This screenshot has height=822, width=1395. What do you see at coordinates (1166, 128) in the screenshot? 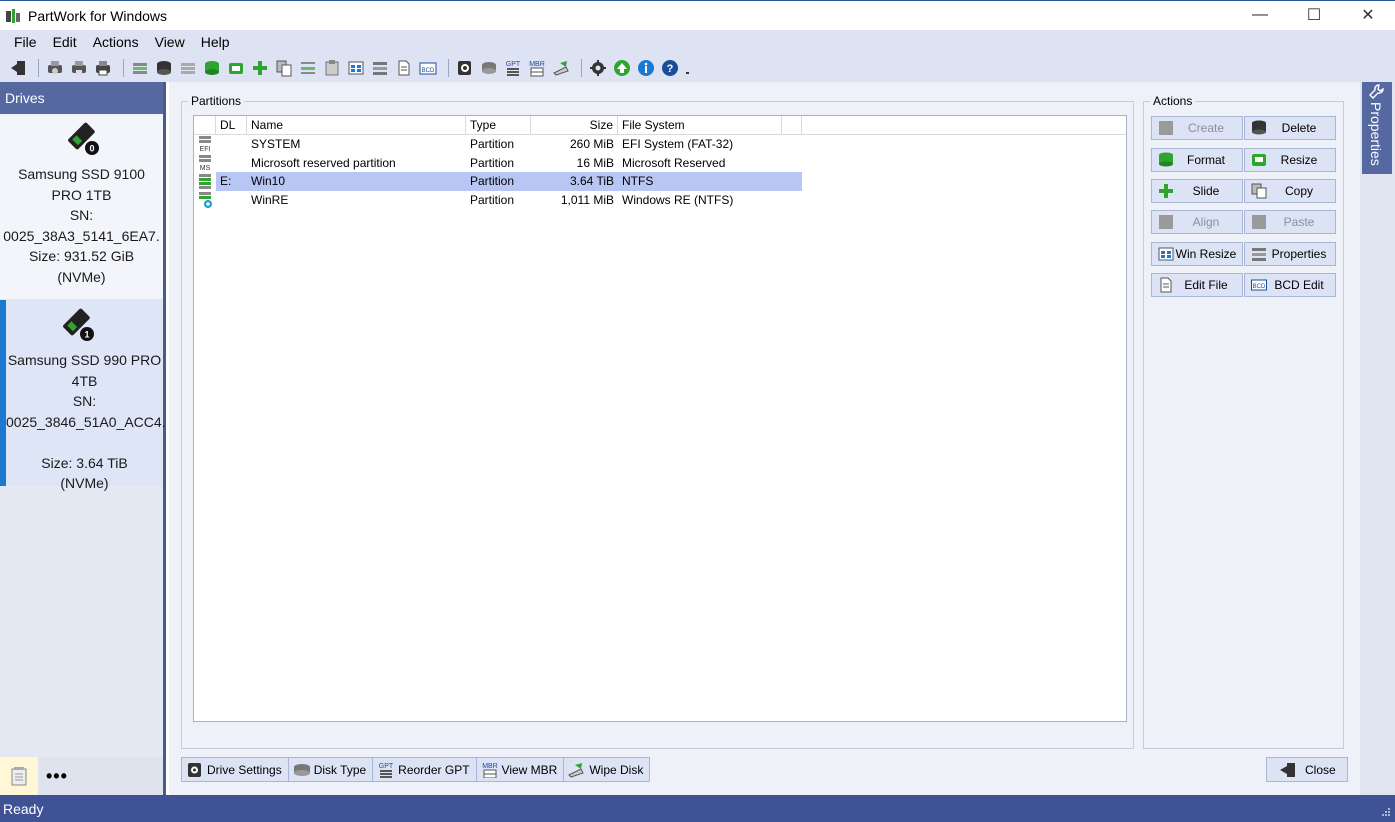
I see `create-icon` at bounding box center [1166, 128].